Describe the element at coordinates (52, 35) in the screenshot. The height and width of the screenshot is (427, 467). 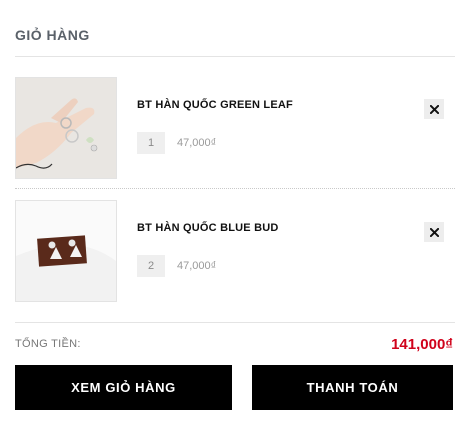
I see `cart-title: GIỎ HÀNG` at that location.